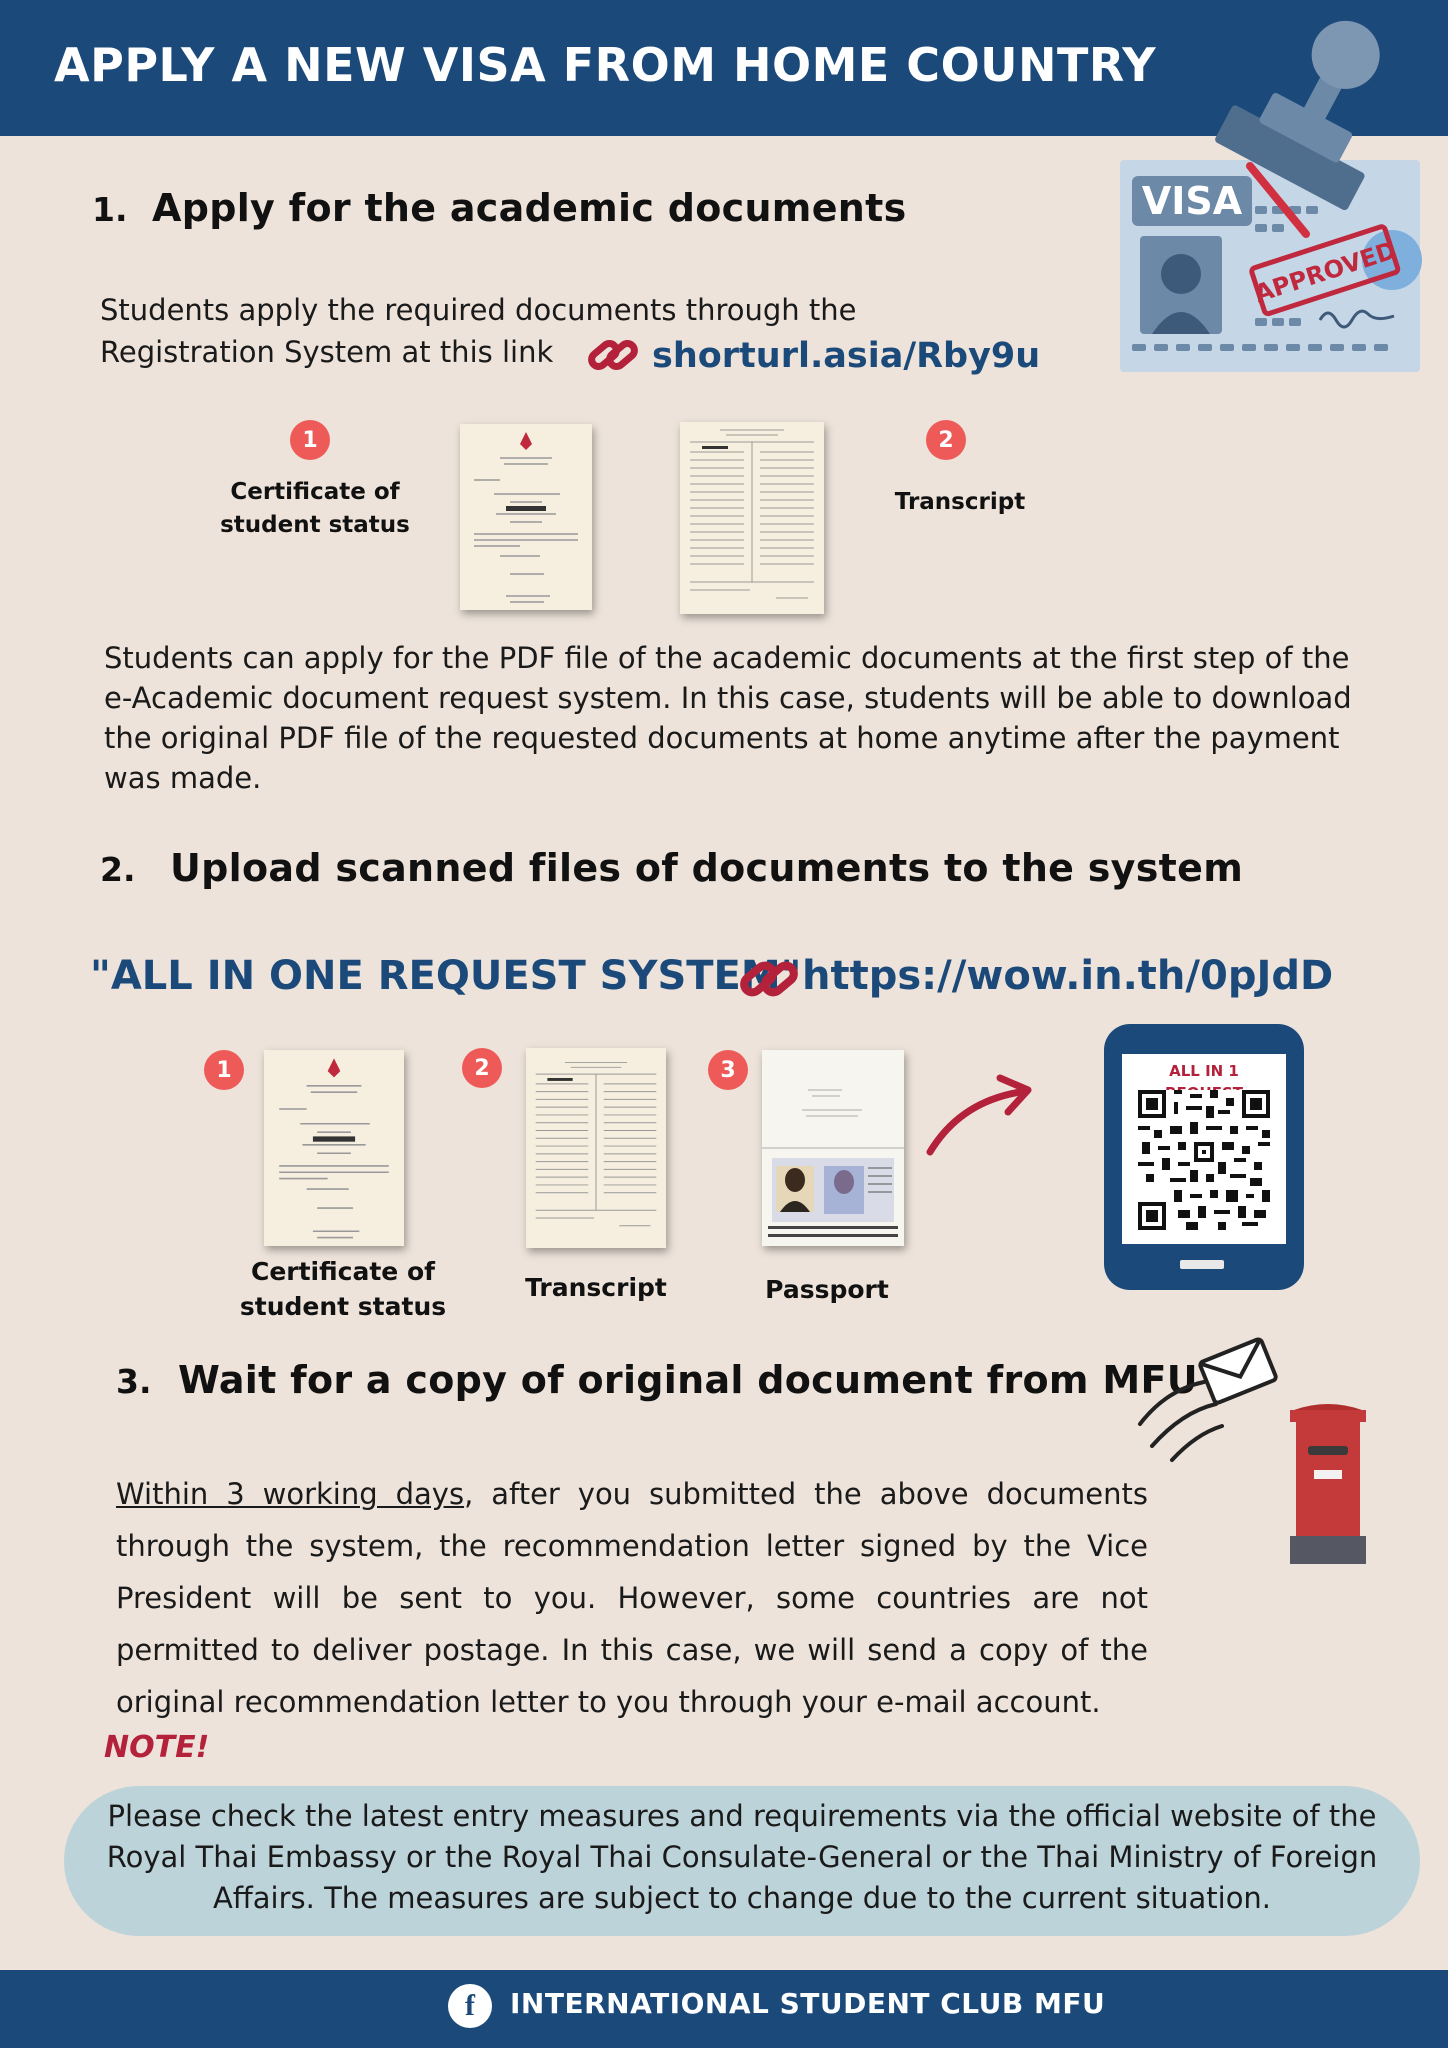 Image resolution: width=1448 pixels, height=2048 pixels. I want to click on passport-label: Passport, so click(827, 1289).